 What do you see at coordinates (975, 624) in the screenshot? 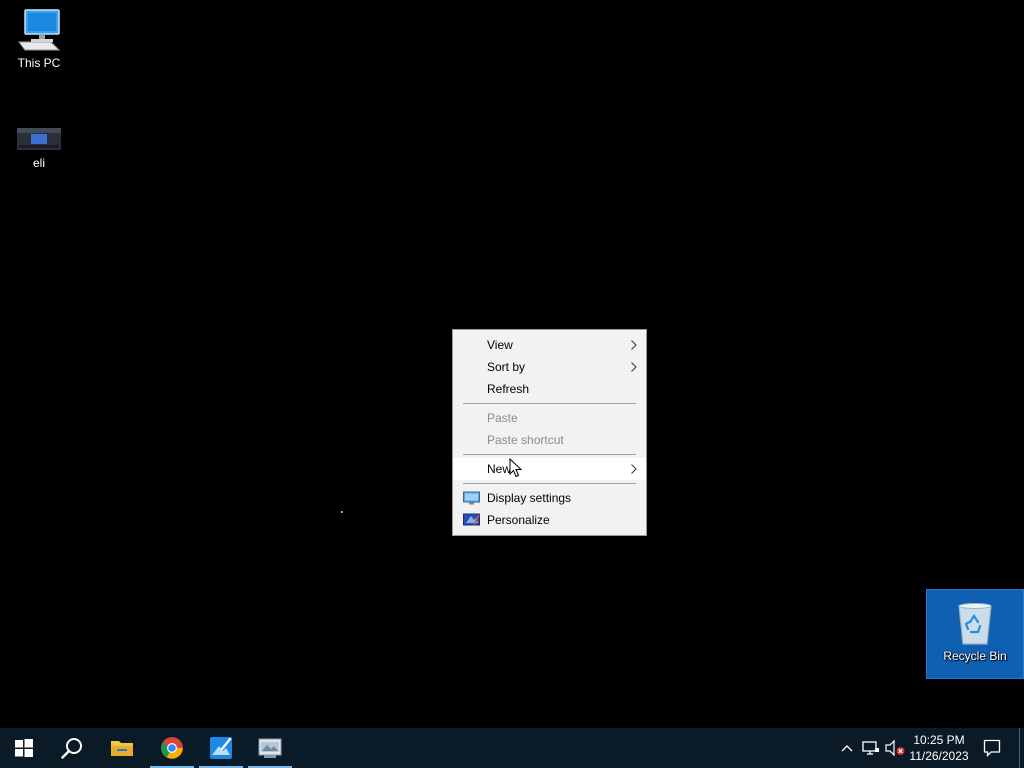
I see `recycle-bin-icon` at bounding box center [975, 624].